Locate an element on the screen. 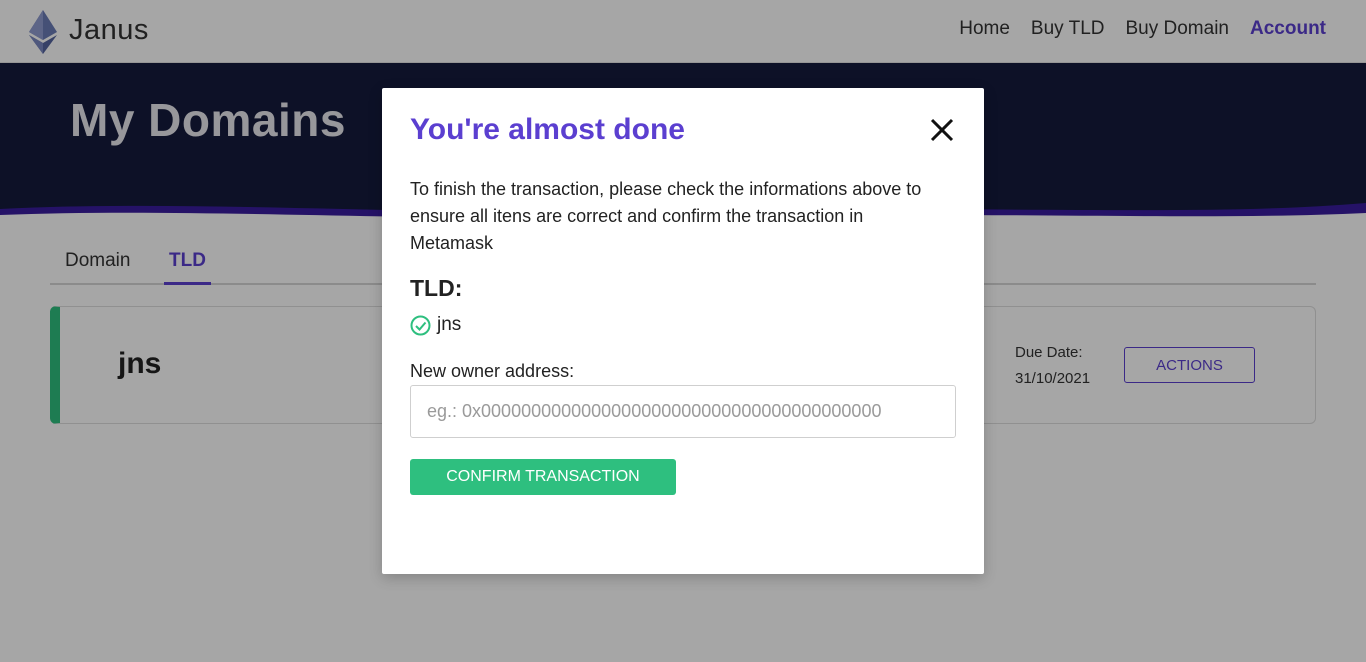 This screenshot has height=662, width=1366. confirm-transaction-button: CONFIRM TRANSACTION is located at coordinates (543, 477).